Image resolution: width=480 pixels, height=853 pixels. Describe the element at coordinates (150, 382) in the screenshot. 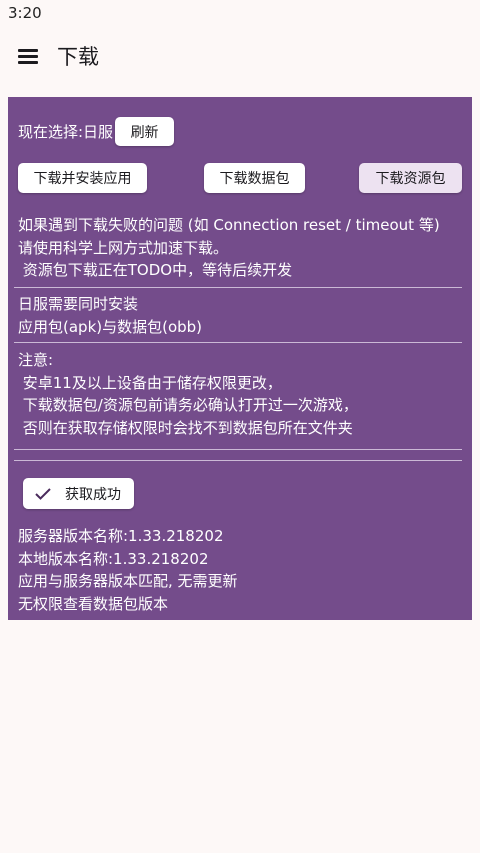

I see `notice-line: 安卓11及以上设备由于储存权限更改，` at that location.